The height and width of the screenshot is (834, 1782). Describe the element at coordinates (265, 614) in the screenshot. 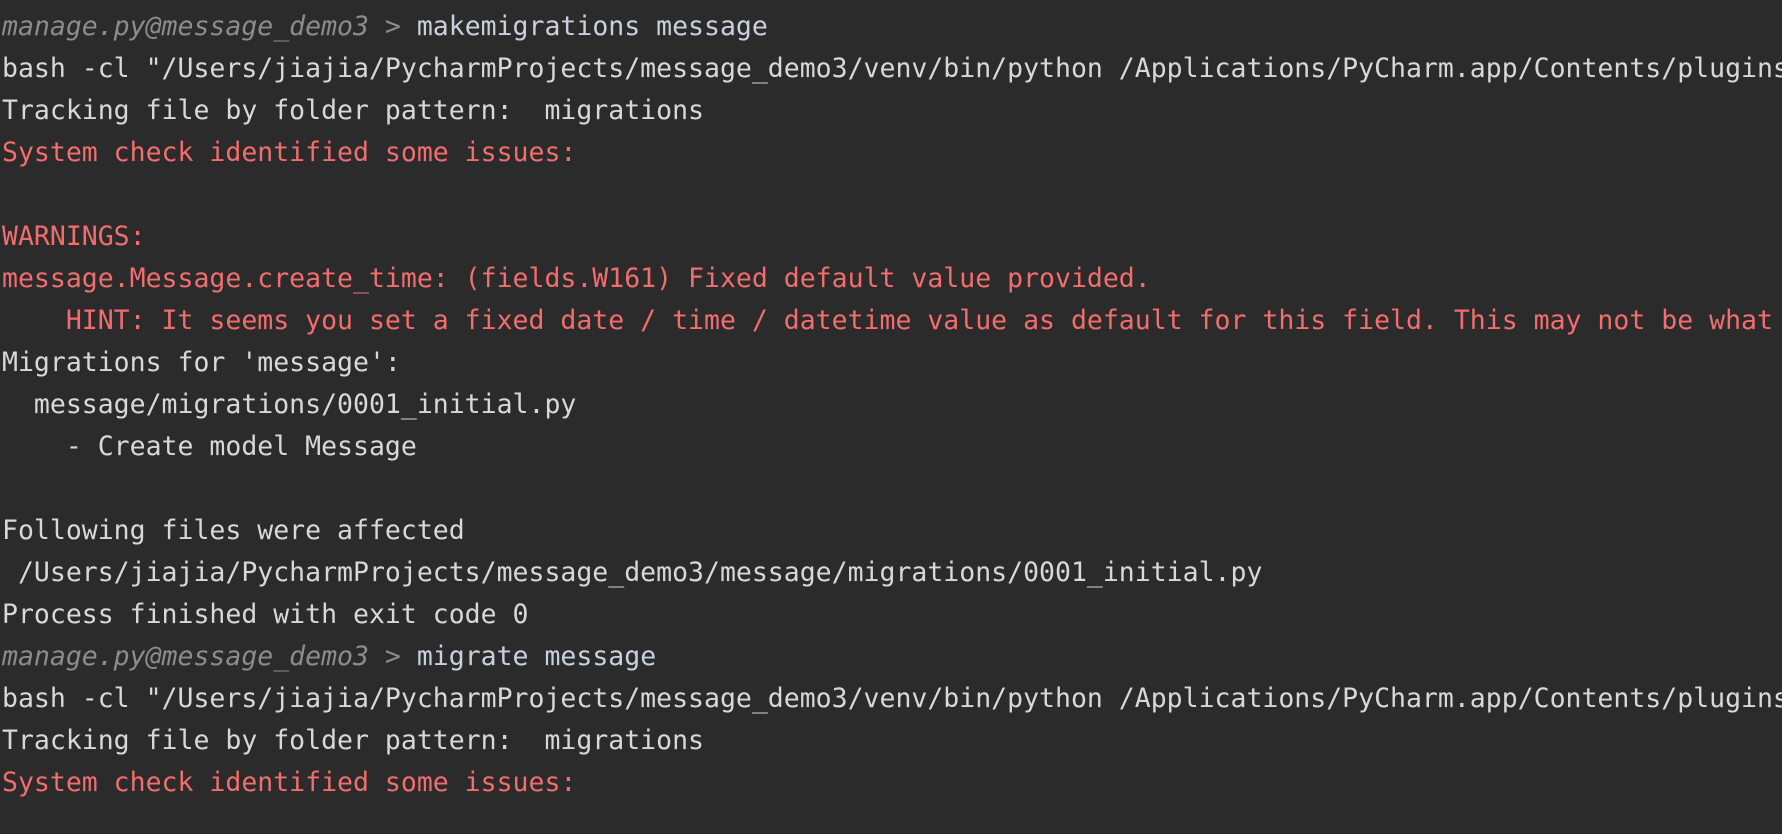

I see `console-line: Process finished with exit code 0` at that location.